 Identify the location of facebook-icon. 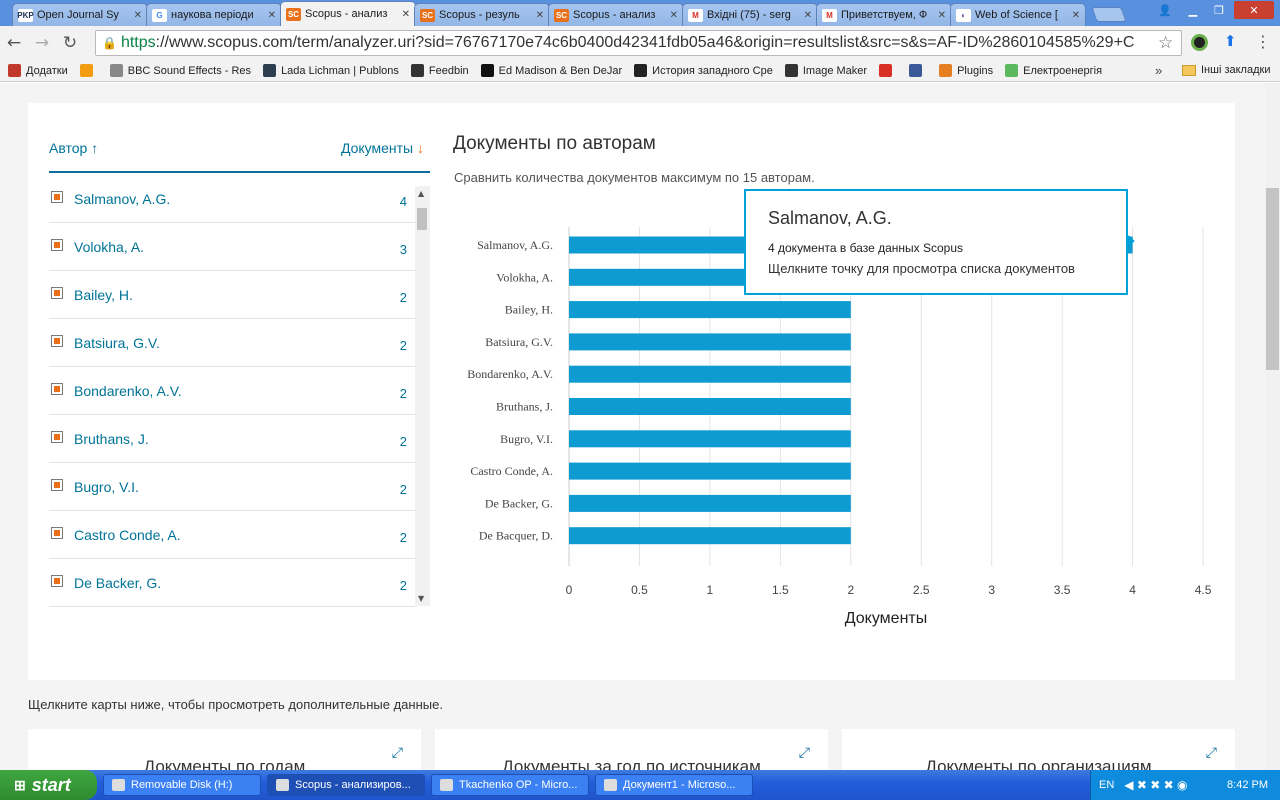
(916, 70).